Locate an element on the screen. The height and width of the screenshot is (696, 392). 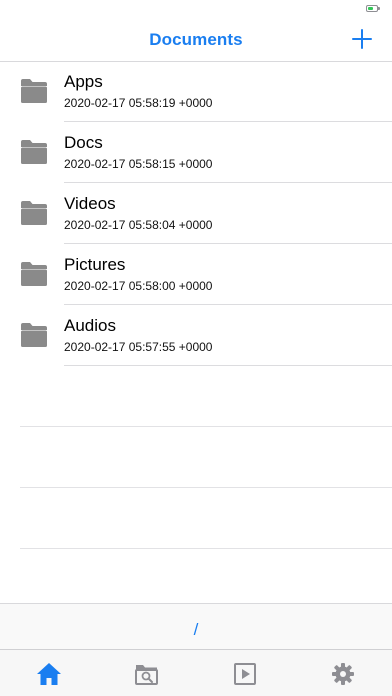
file-name: Audios is located at coordinates (90, 325).